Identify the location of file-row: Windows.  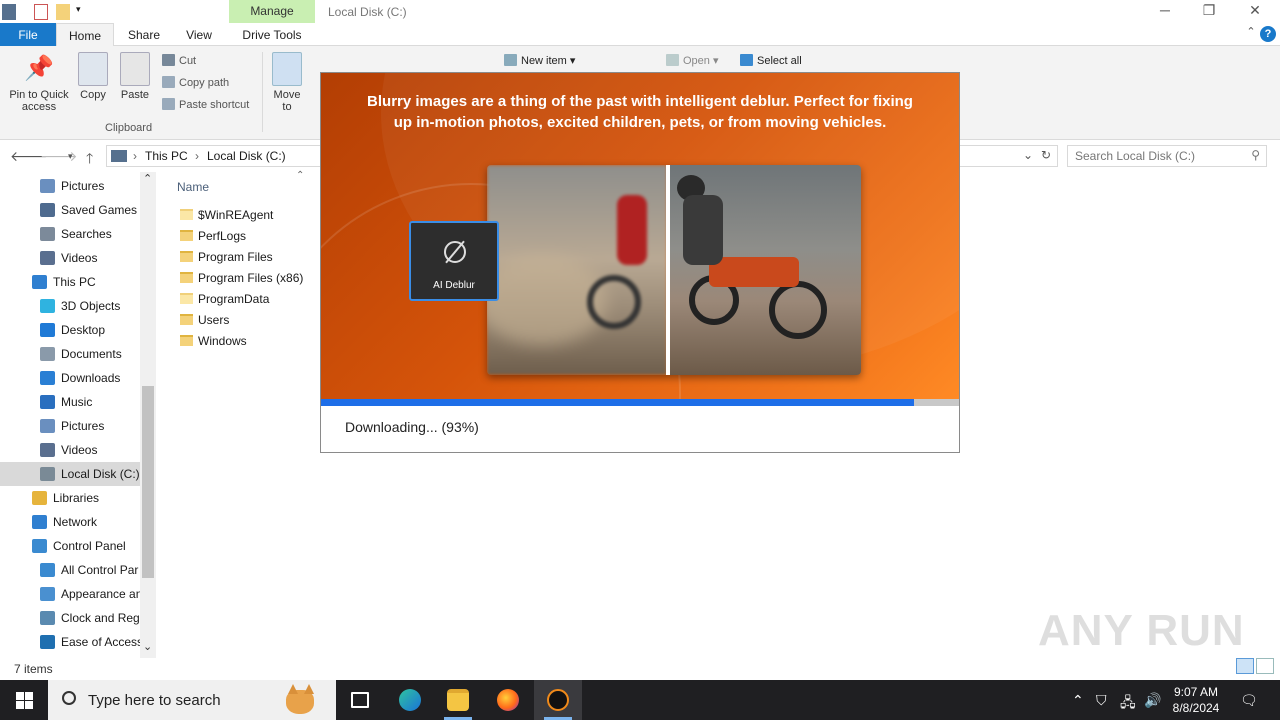
(213, 341).